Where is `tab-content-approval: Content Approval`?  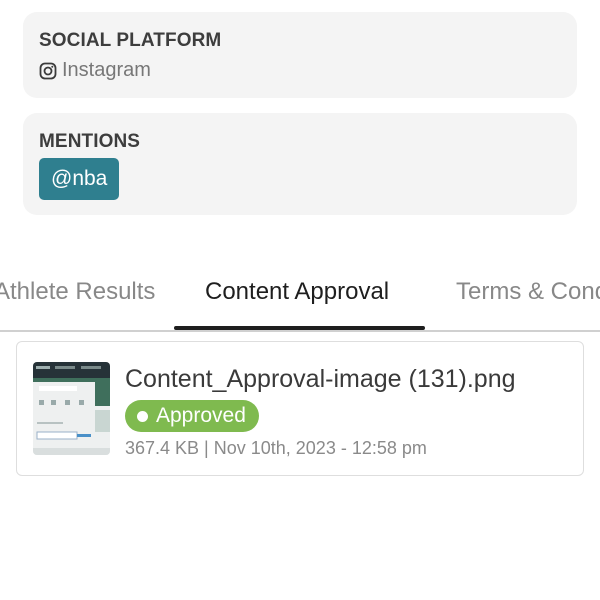
tab-content-approval: Content Approval is located at coordinates (297, 292).